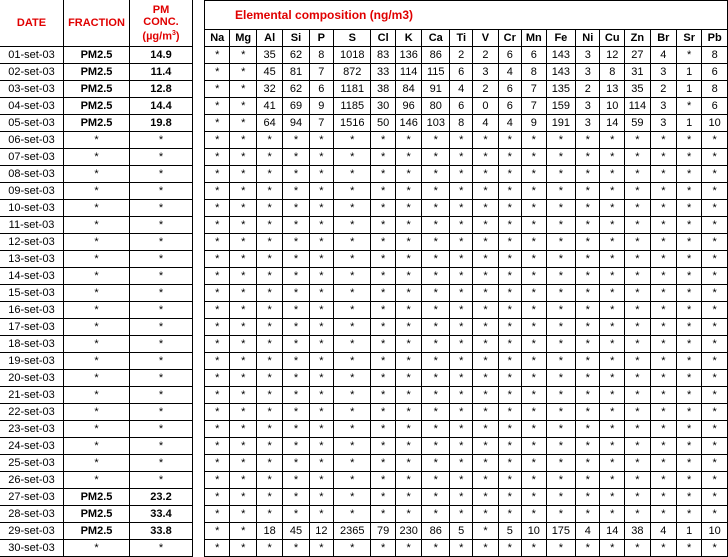  I want to click on composition-title: Elemental composition (ng/m3), so click(466, 15).